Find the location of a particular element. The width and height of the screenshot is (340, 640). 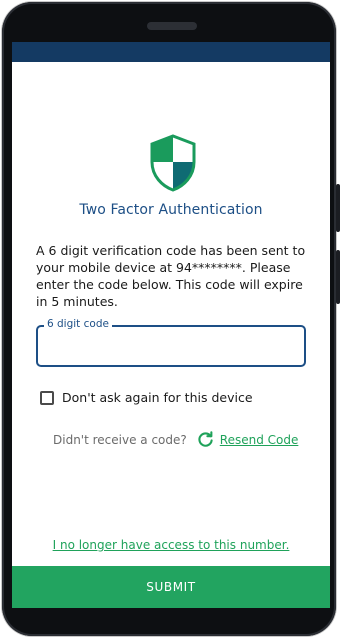

resend-code-link: Resend Code is located at coordinates (259, 440).